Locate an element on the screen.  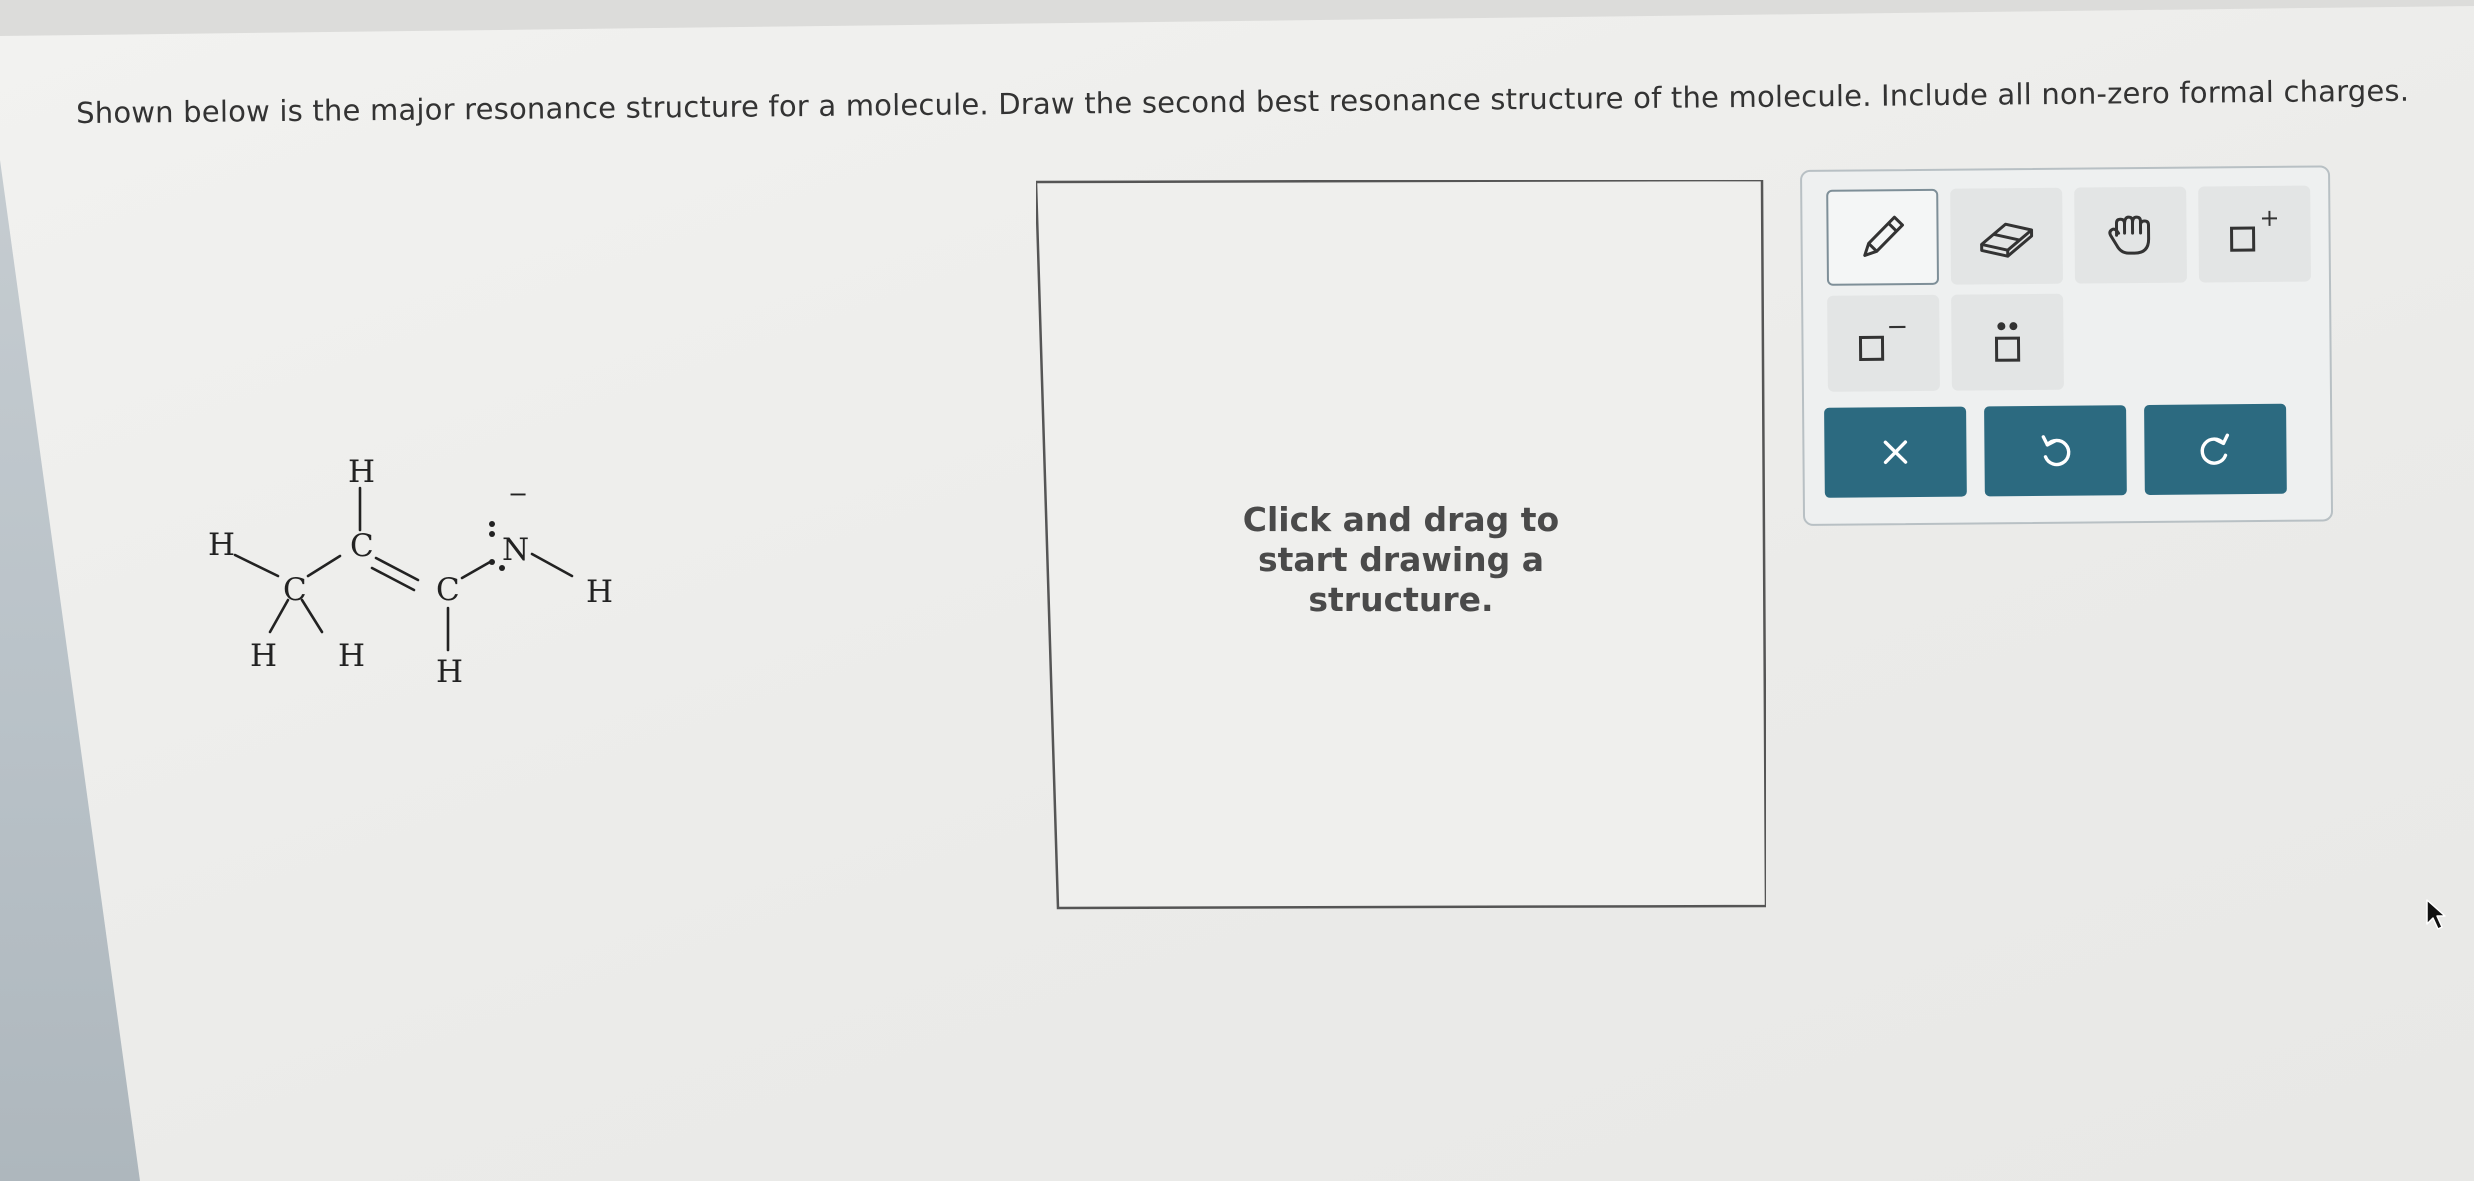
lone-pair-tool-button is located at coordinates (2007, 342).